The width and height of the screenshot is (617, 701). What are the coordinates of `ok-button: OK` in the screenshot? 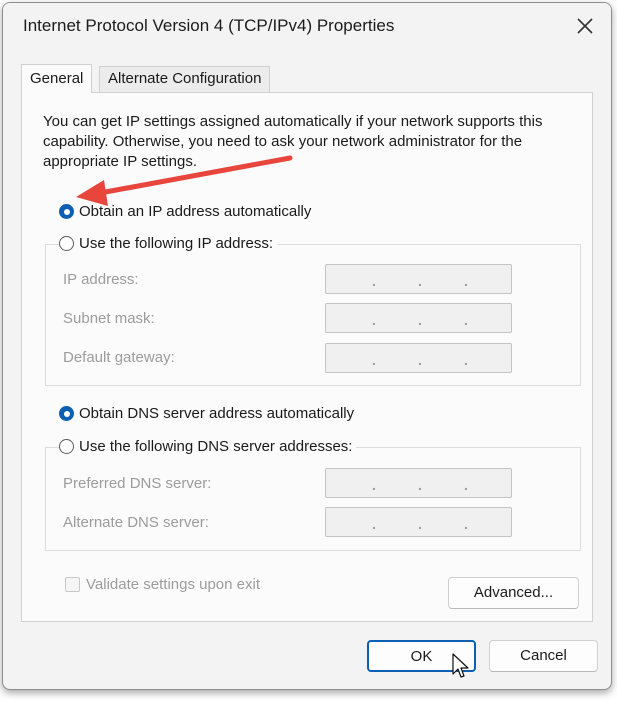 It's located at (421, 656).